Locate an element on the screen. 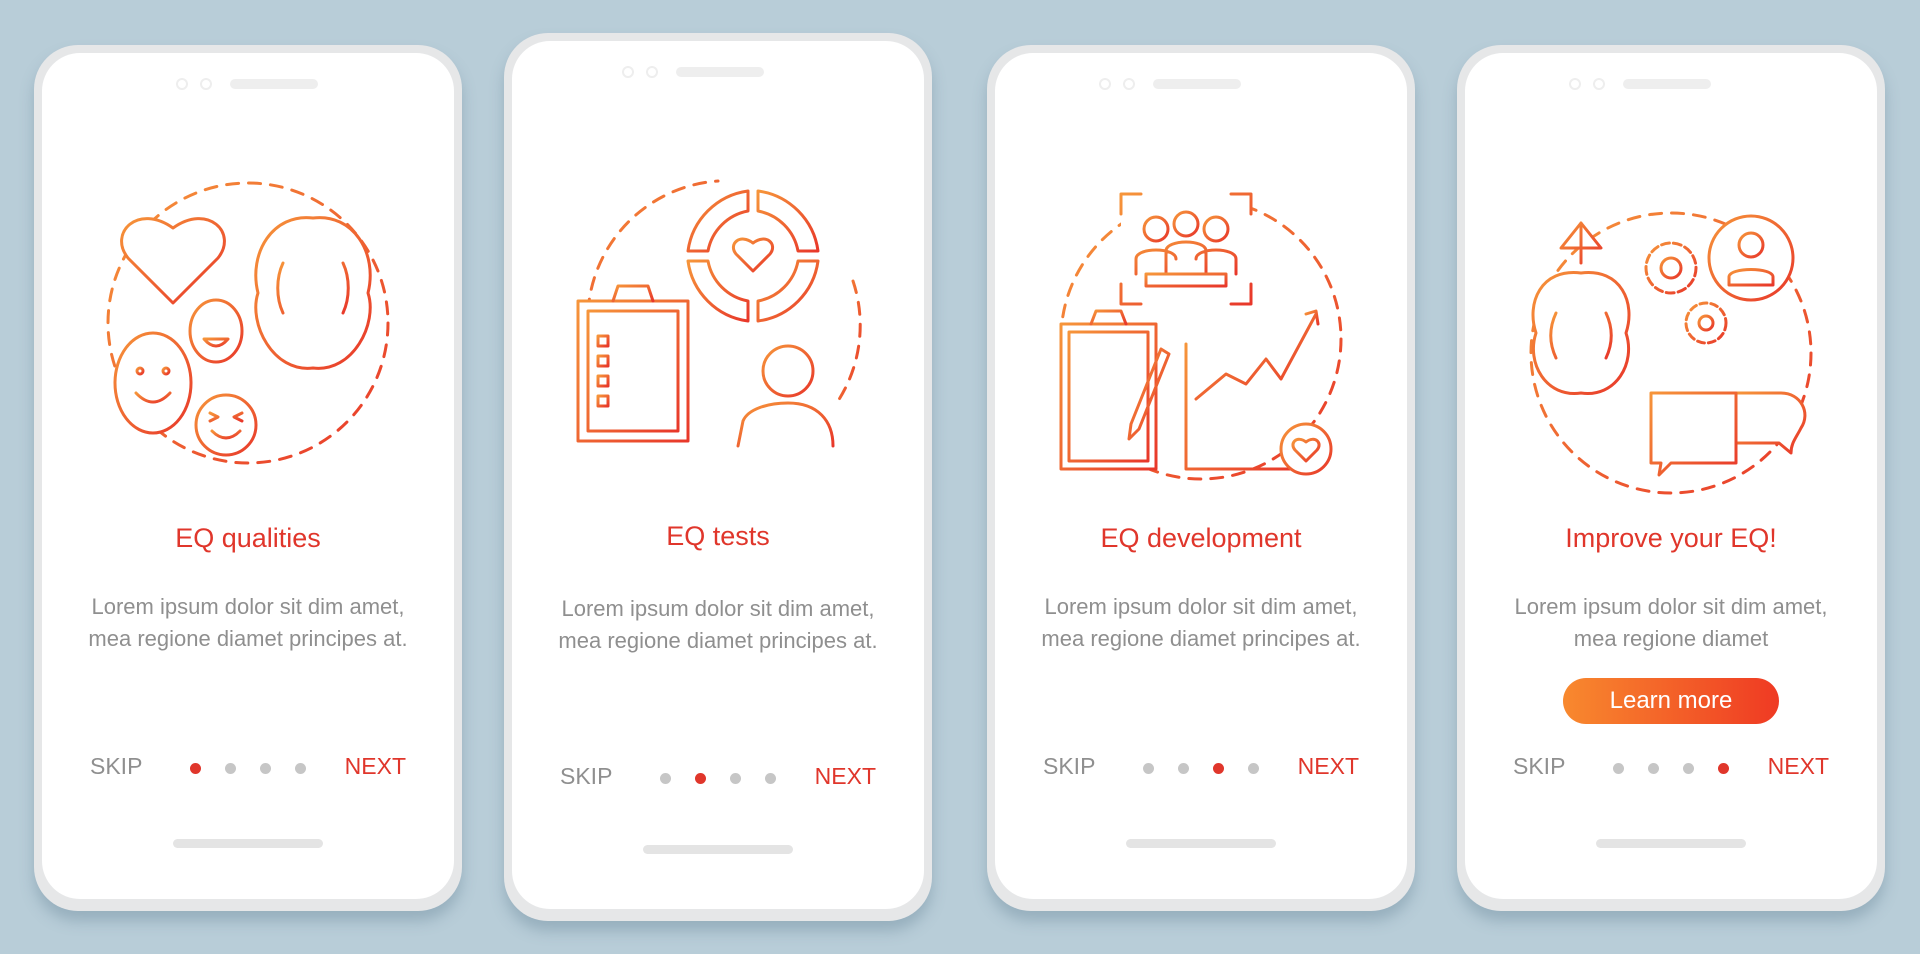  eq-tests-illustration is located at coordinates (719, 318).